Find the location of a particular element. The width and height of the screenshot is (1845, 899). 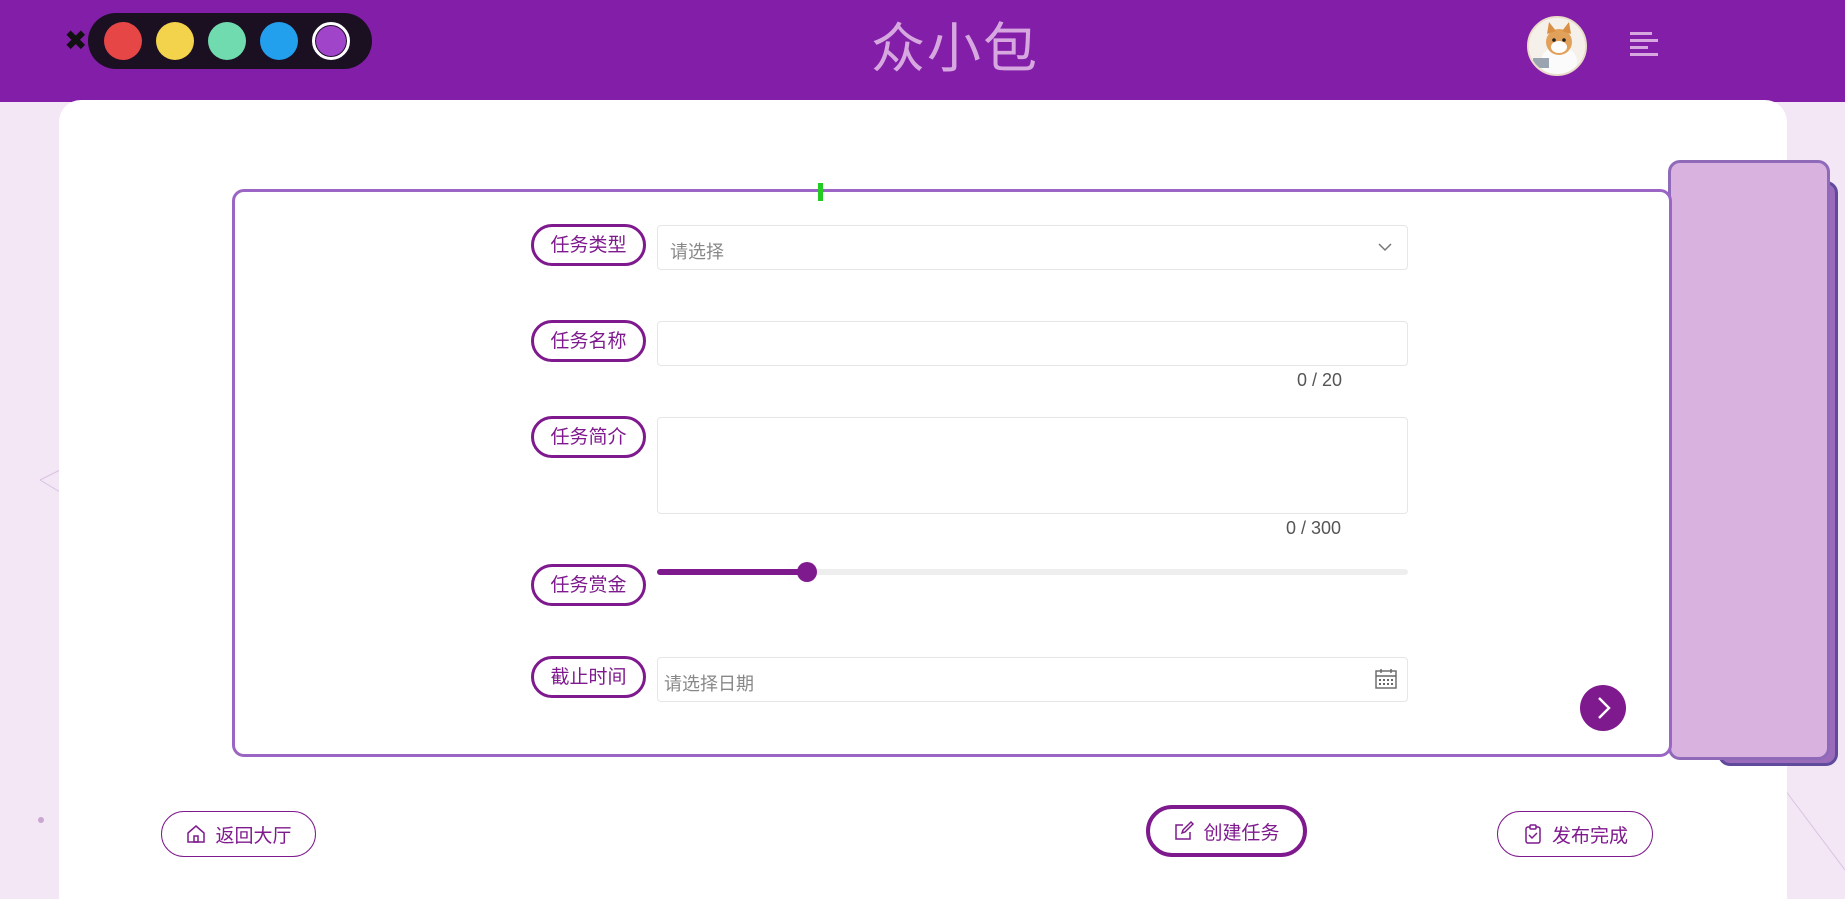

stacked-card-middle is located at coordinates (1749, 460).